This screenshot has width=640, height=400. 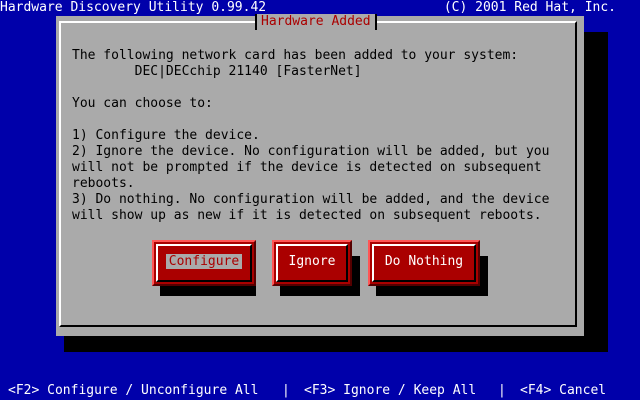 I want to click on device-name: DEC|DECchip 21140 [FasterNet], so click(x=217, y=71).